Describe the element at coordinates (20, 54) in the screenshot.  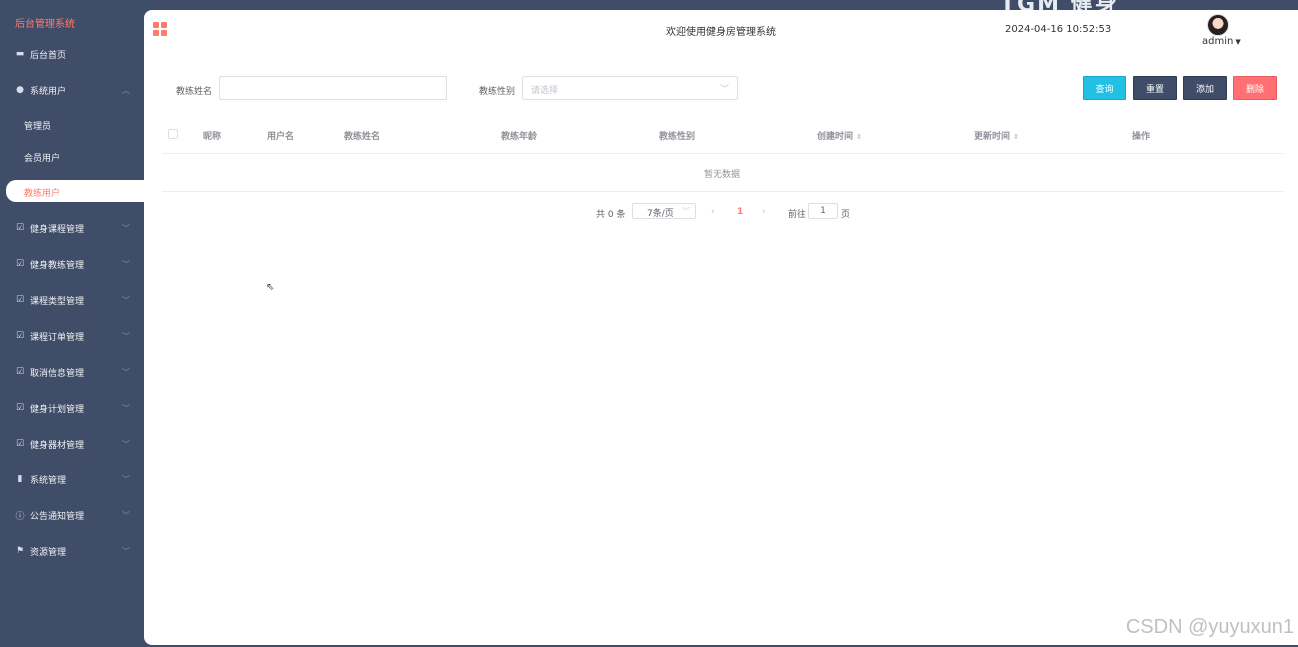
I see `monitor-icon: ▬` at that location.